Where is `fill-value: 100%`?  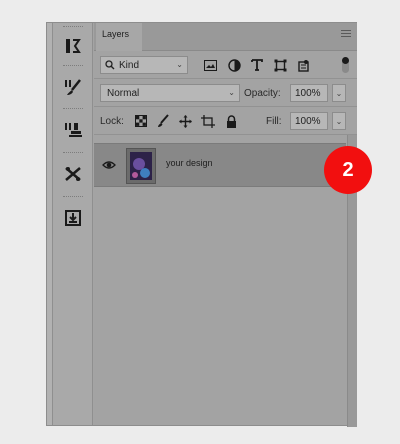 fill-value: 100% is located at coordinates (308, 121).